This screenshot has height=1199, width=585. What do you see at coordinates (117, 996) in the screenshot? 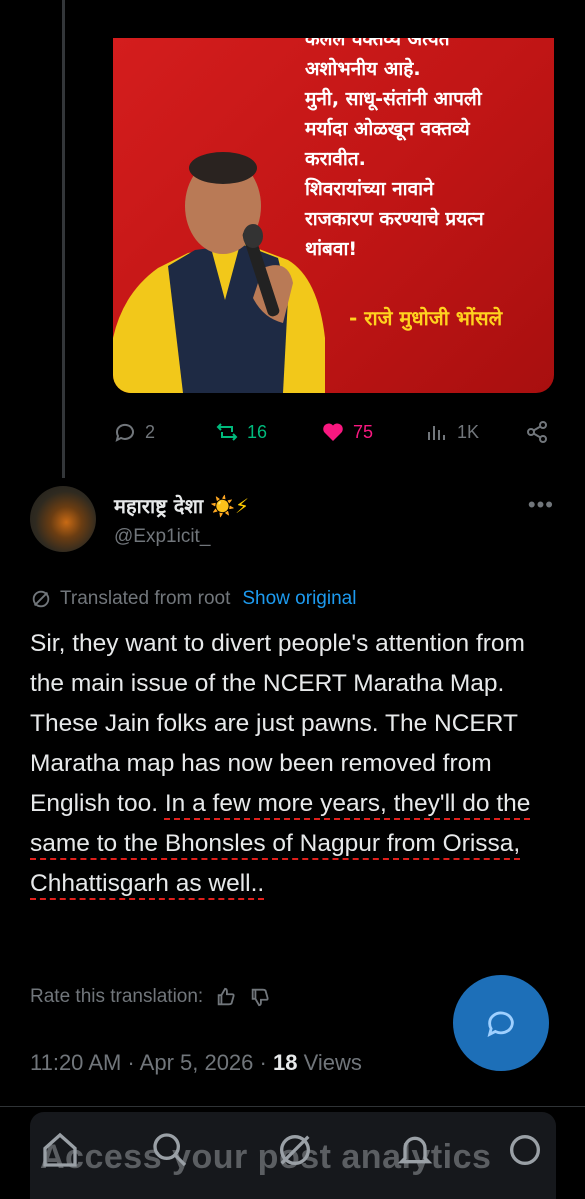
I see `rate-label: Rate this translation:` at bounding box center [117, 996].